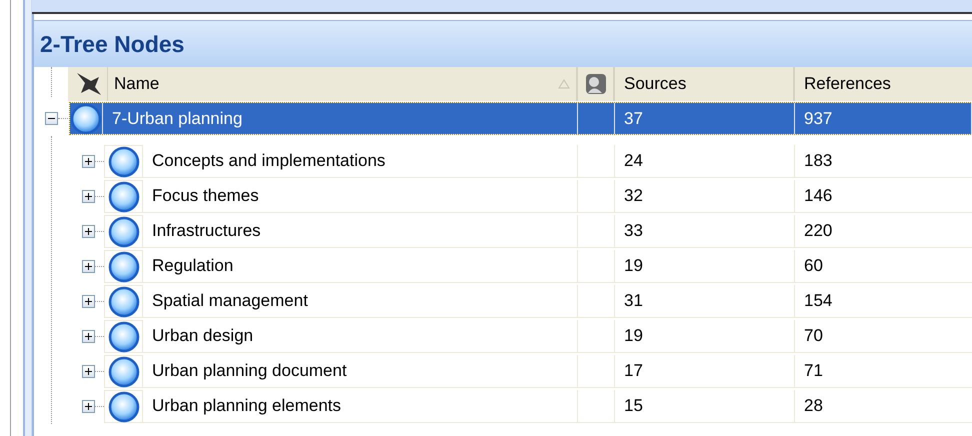  What do you see at coordinates (705, 196) in the screenshot?
I see `sources-count: 32` at bounding box center [705, 196].